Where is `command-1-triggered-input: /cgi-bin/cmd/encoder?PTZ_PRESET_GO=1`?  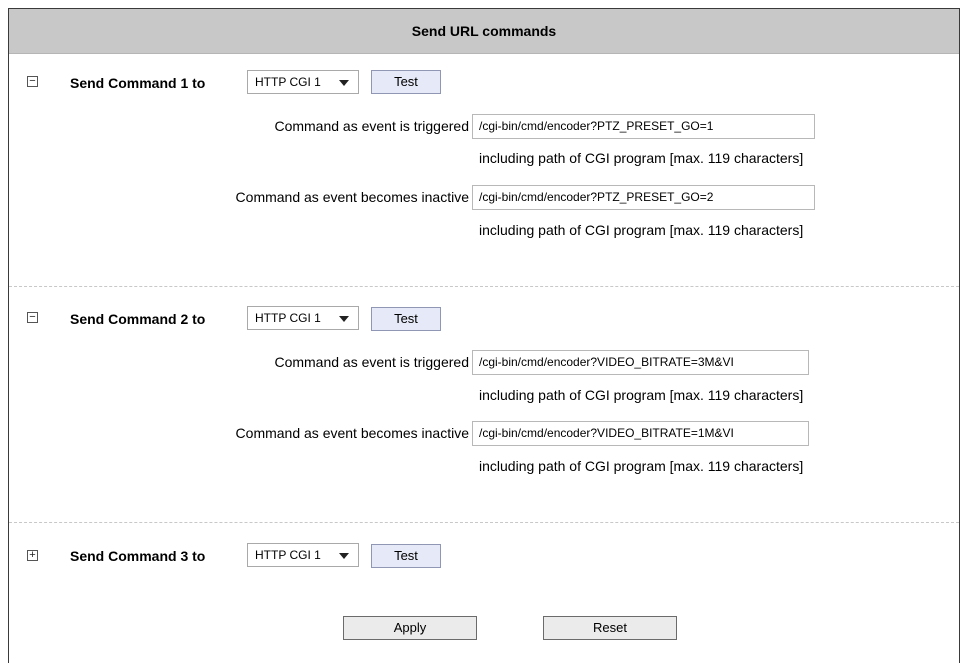
command-1-triggered-input: /cgi-bin/cmd/encoder?PTZ_PRESET_GO=1 is located at coordinates (643, 126).